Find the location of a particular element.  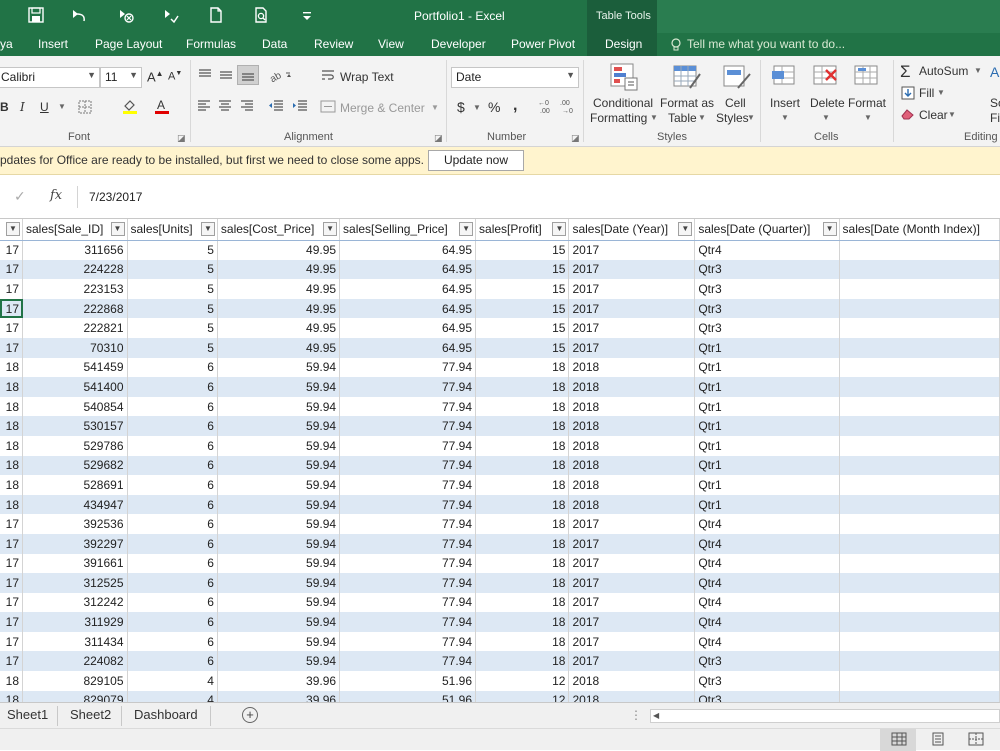

increase-decimal-icon: ←0.00 is located at coordinates (547, 106).